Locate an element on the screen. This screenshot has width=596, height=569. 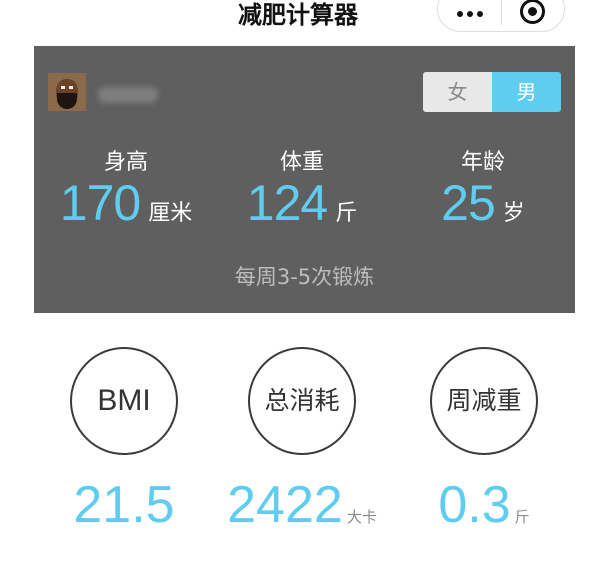
age-unit: 岁 is located at coordinates (513, 213).